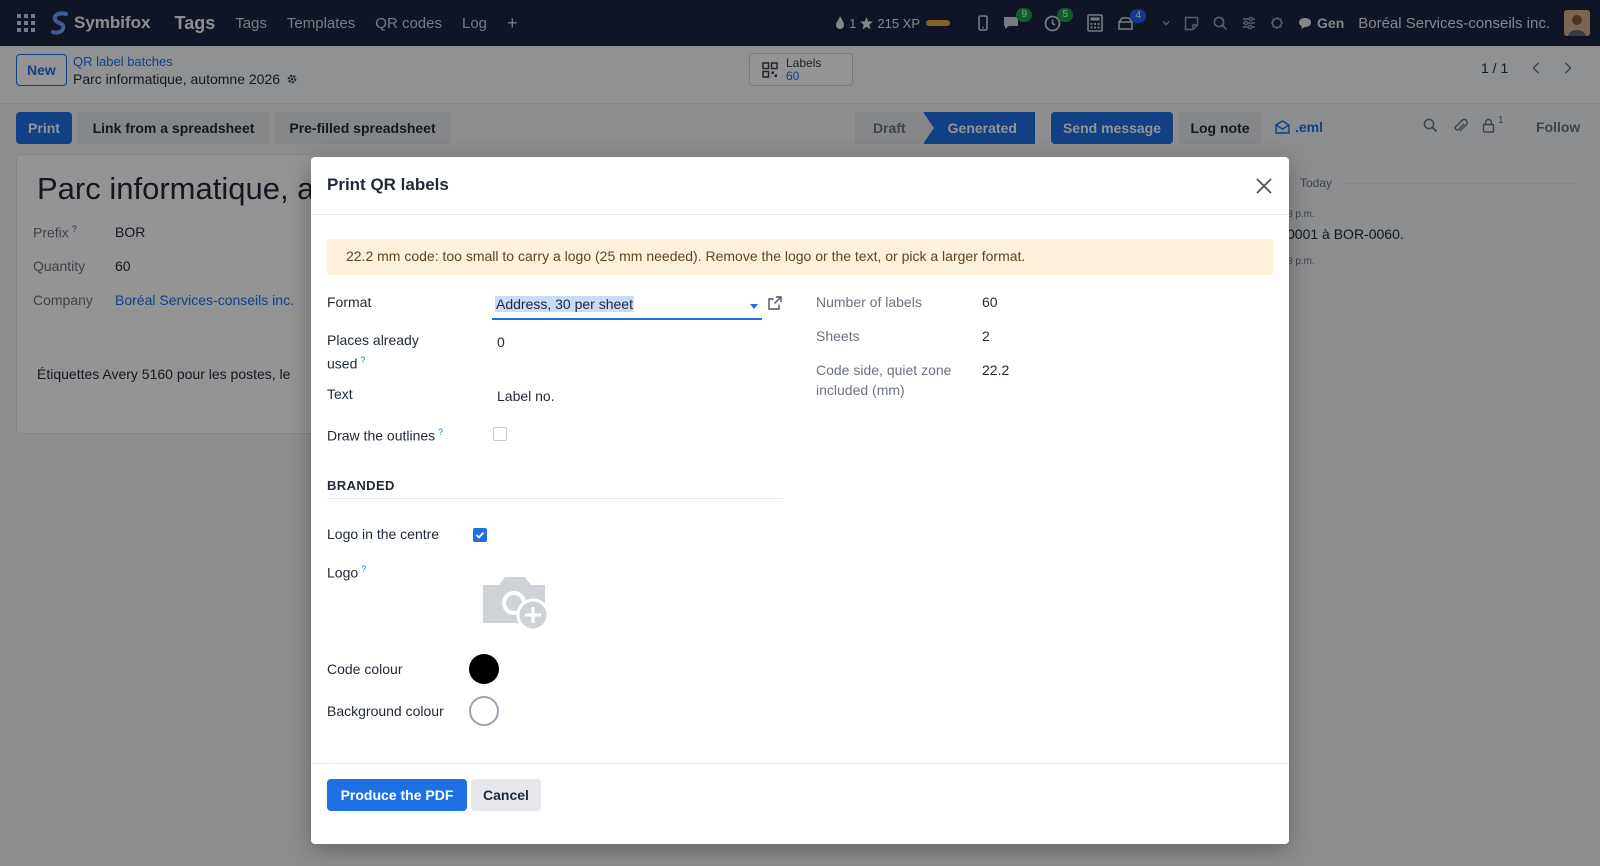  Describe the element at coordinates (869, 302) in the screenshot. I see `number-of-labels-label: Number of labels` at that location.